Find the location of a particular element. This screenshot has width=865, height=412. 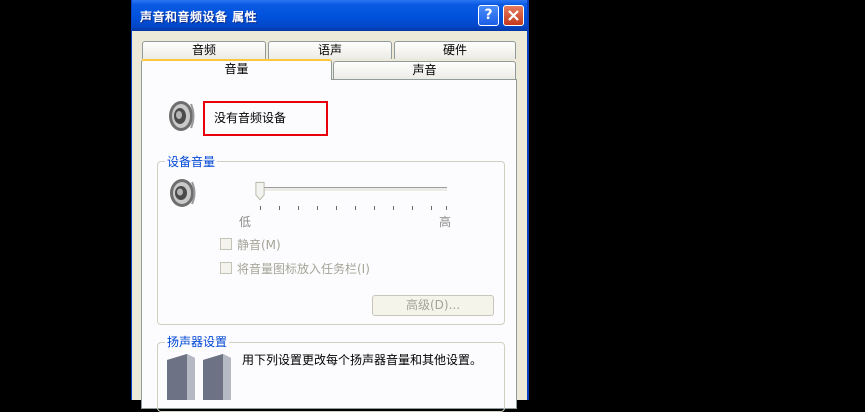

tray-icon-checkbox is located at coordinates (226, 268).